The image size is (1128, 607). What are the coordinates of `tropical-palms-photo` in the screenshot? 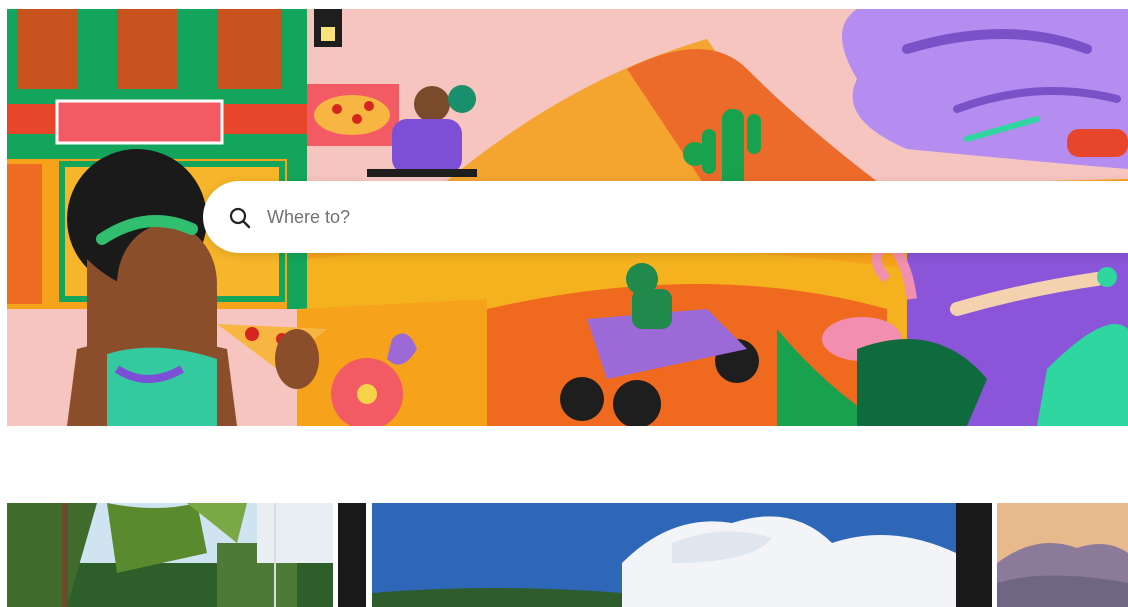 It's located at (170, 555).